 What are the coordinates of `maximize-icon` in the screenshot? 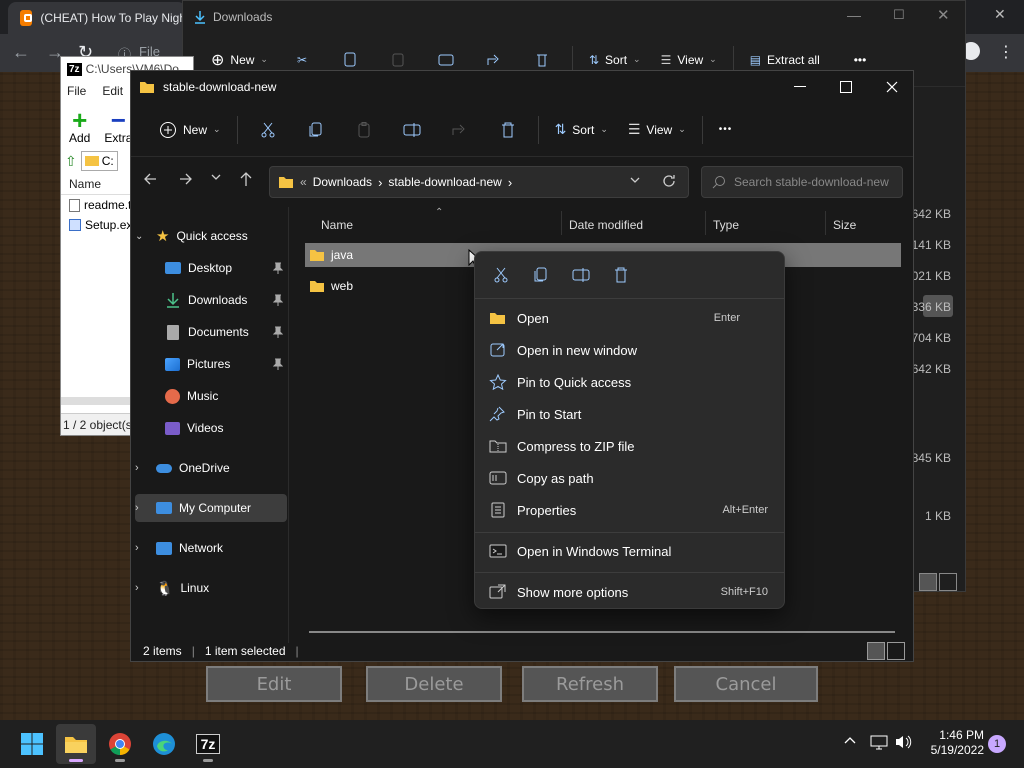 It's located at (846, 87).